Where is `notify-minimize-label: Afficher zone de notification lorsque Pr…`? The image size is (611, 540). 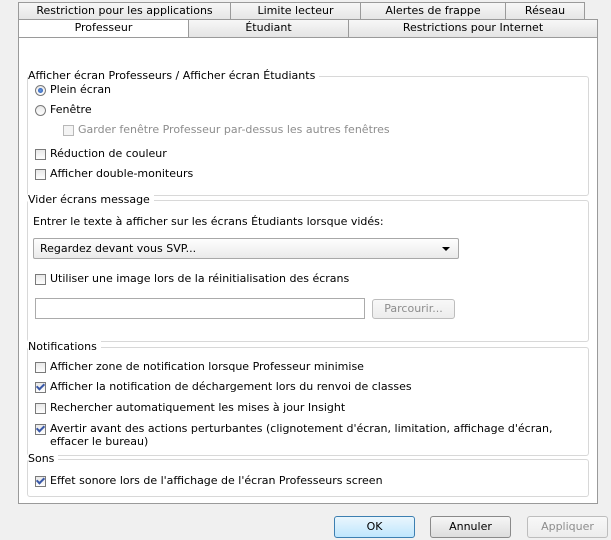 notify-minimize-label: Afficher zone de notification lorsque Pr… is located at coordinates (207, 366).